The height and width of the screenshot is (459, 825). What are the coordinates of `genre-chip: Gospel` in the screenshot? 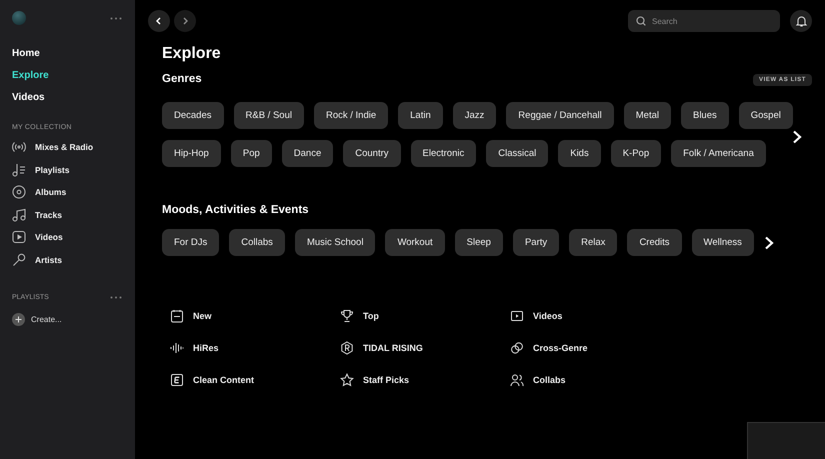 It's located at (765, 115).